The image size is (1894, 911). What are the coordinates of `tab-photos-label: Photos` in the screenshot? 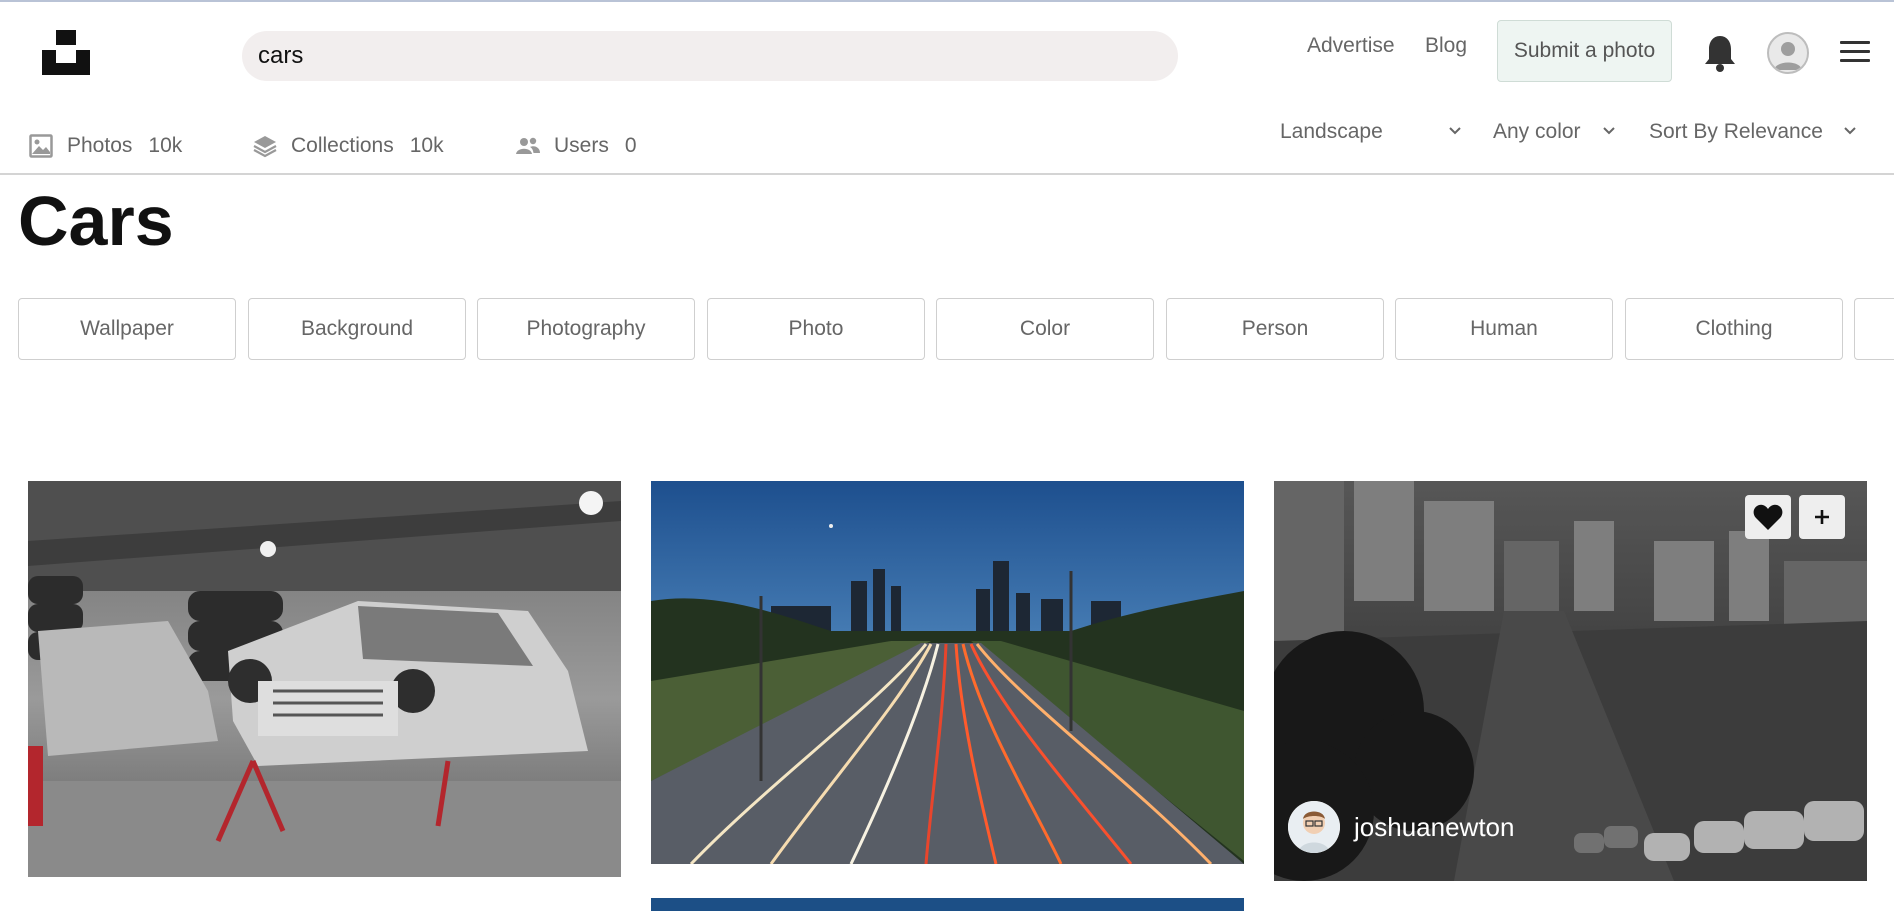 It's located at (100, 145).